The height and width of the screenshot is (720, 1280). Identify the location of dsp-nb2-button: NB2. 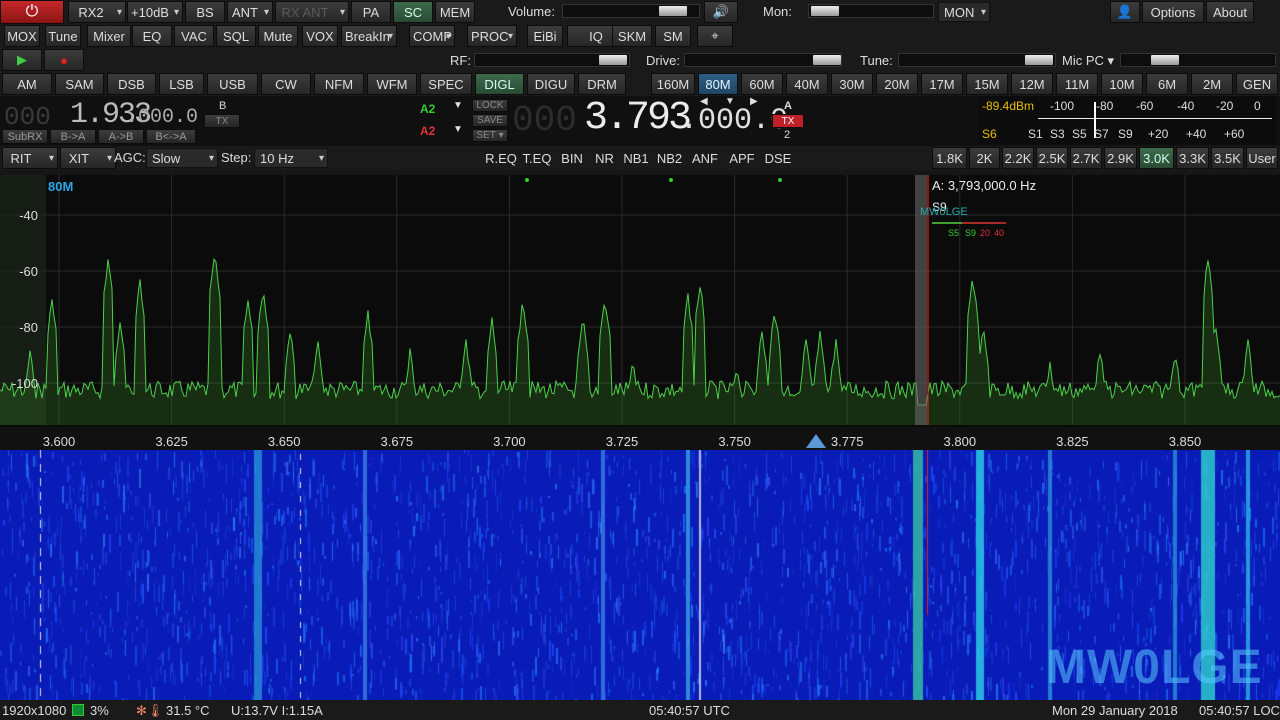
(669, 158).